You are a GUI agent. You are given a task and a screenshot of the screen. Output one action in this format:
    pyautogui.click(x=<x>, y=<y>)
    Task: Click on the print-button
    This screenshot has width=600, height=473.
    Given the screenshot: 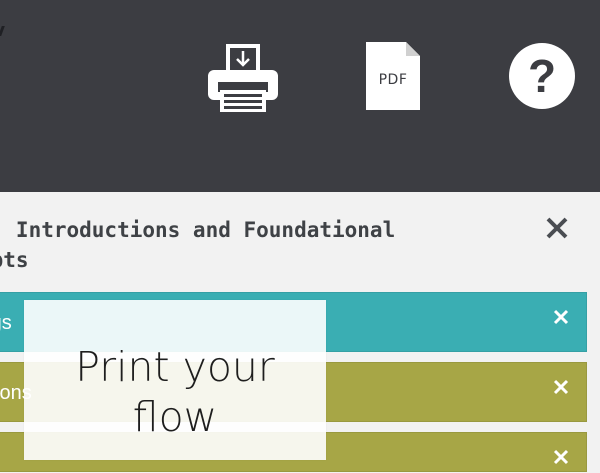 What is the action you would take?
    pyautogui.click(x=243, y=78)
    